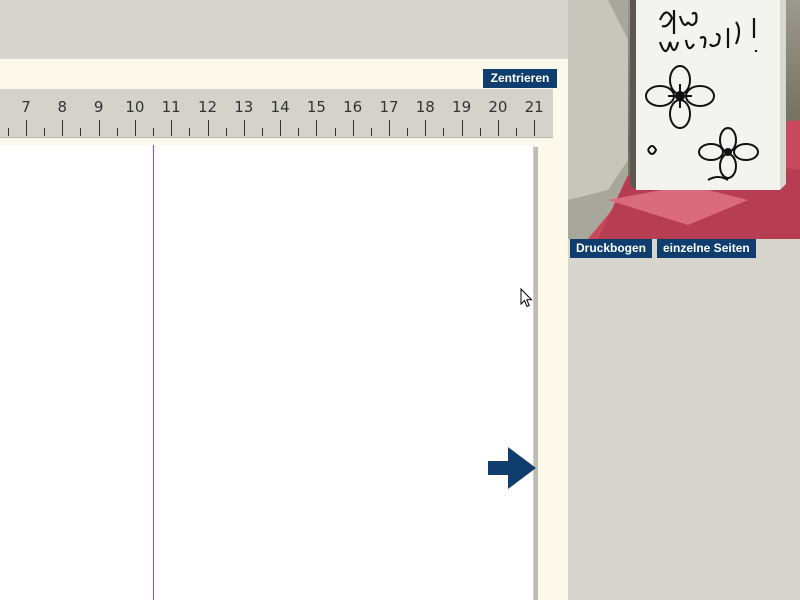 The height and width of the screenshot is (600, 800). Describe the element at coordinates (153, 372) in the screenshot. I see `fold-line` at that location.